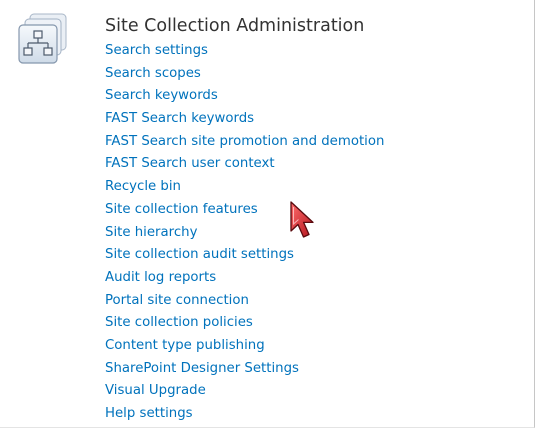 The width and height of the screenshot is (536, 428). I want to click on list-item: Content type publishing, so click(244, 346).